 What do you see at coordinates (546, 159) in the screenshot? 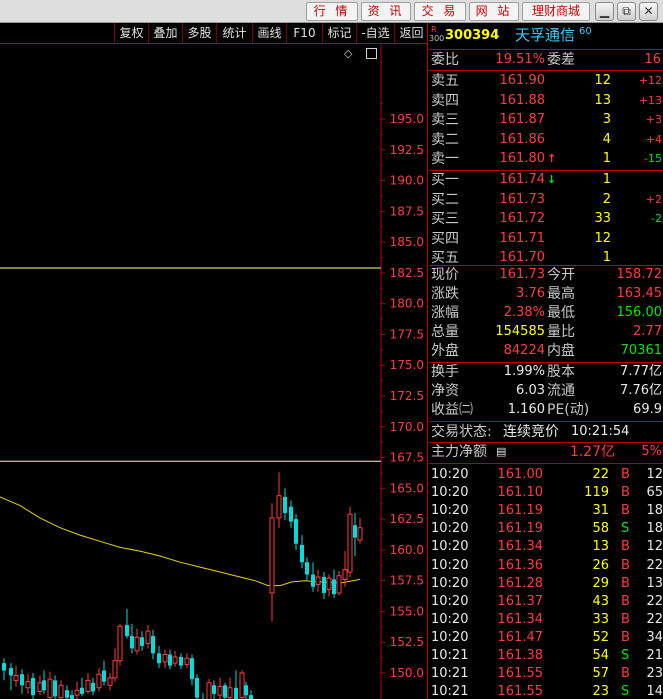
I see `sell-order-row: 卖一 161.80 ↑ 1 -15` at bounding box center [546, 159].